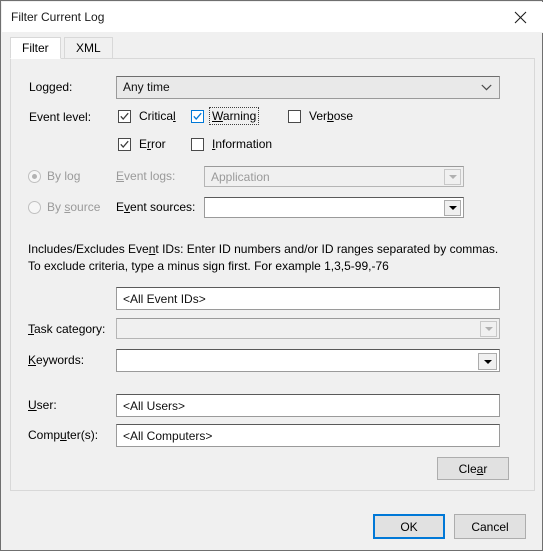 Image resolution: width=543 pixels, height=551 pixels. Describe the element at coordinates (272, 17) in the screenshot. I see `title-bar: Filter Current Log` at that location.